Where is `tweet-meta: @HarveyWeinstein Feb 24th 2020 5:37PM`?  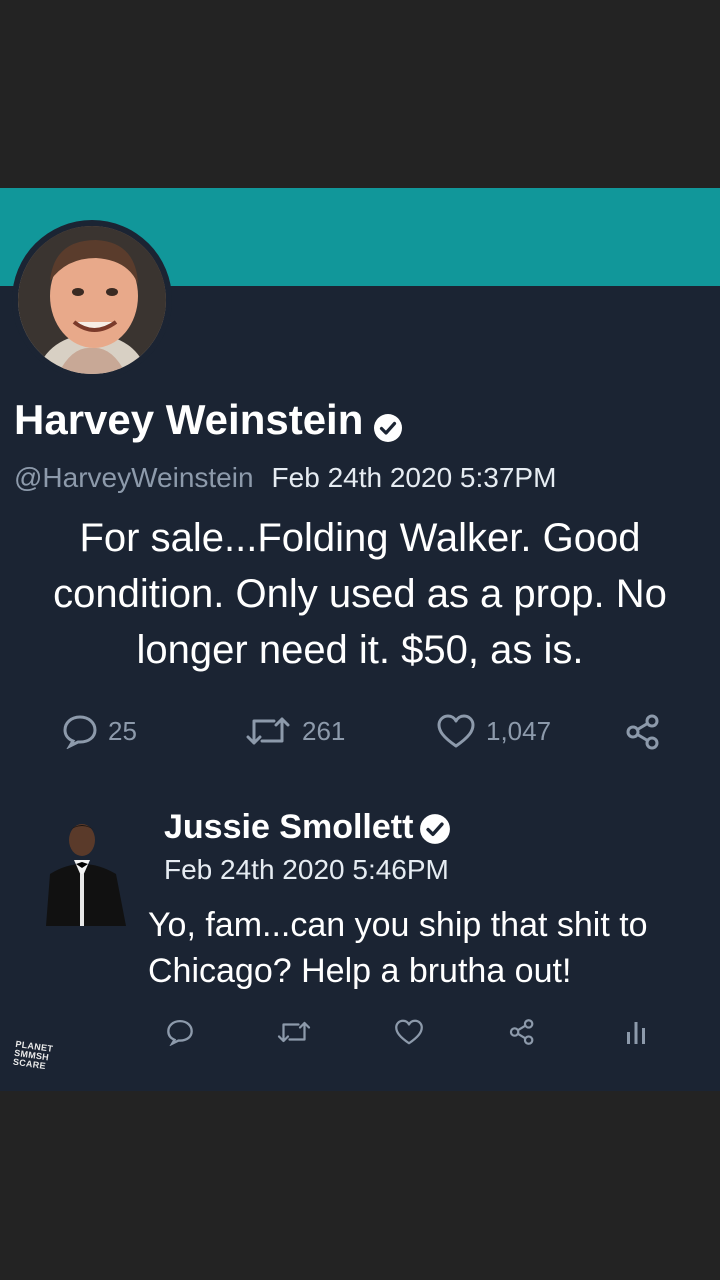 tweet-meta: @HarveyWeinstein Feb 24th 2020 5:37PM is located at coordinates (285, 478).